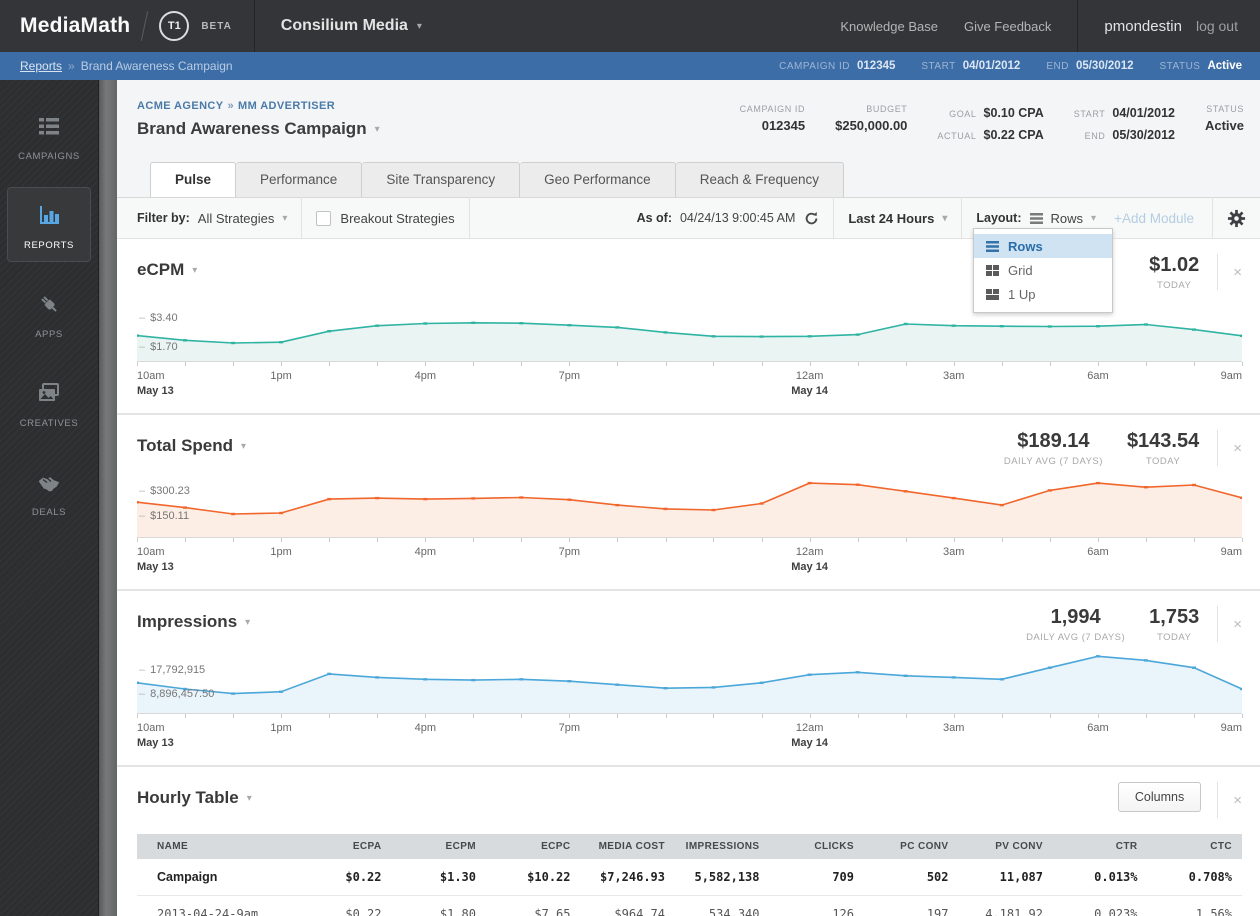 The image size is (1260, 916). Describe the element at coordinates (49, 313) in the screenshot. I see `sidebar-item-apps: APPS` at that location.